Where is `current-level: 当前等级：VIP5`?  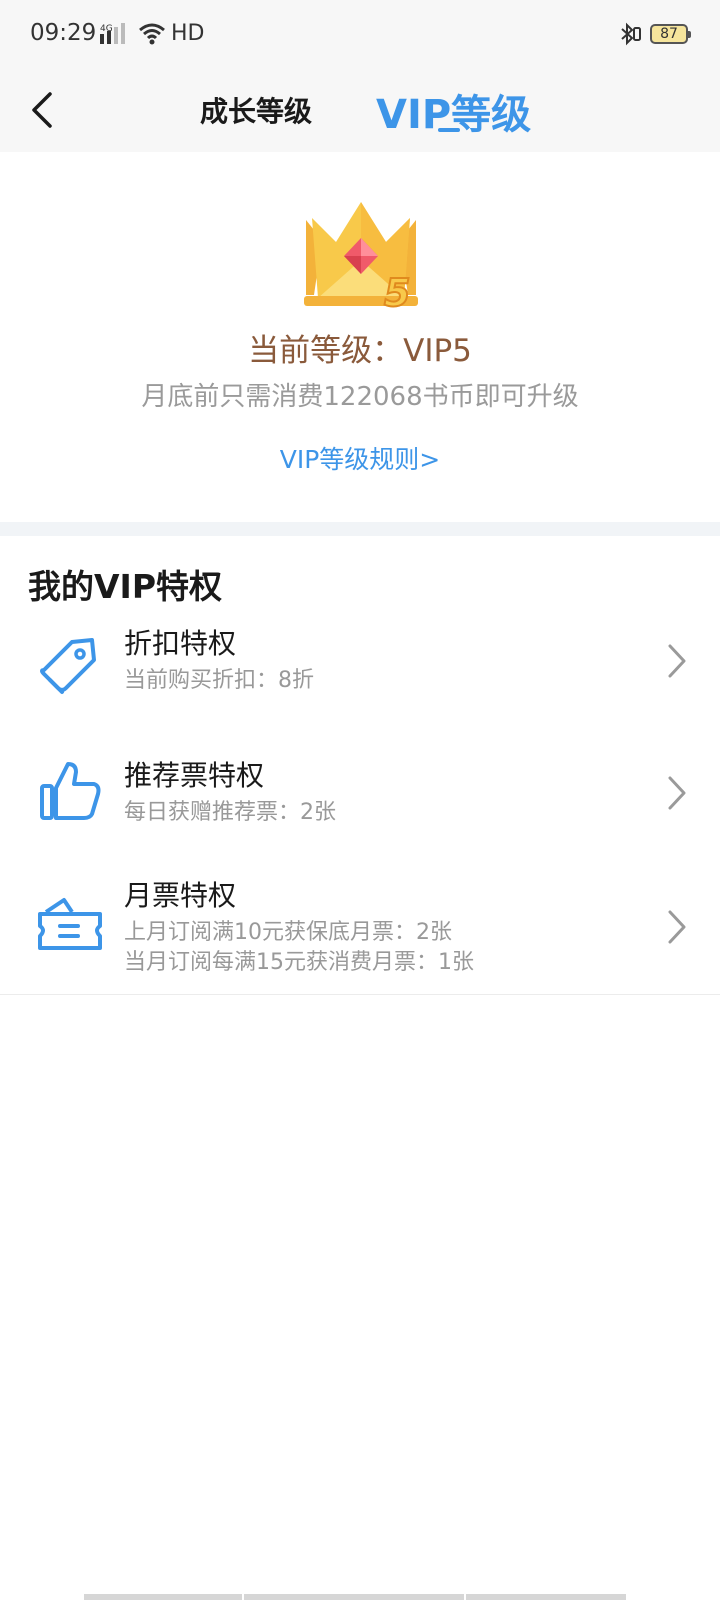 current-level: 当前等级：VIP5 is located at coordinates (360, 351).